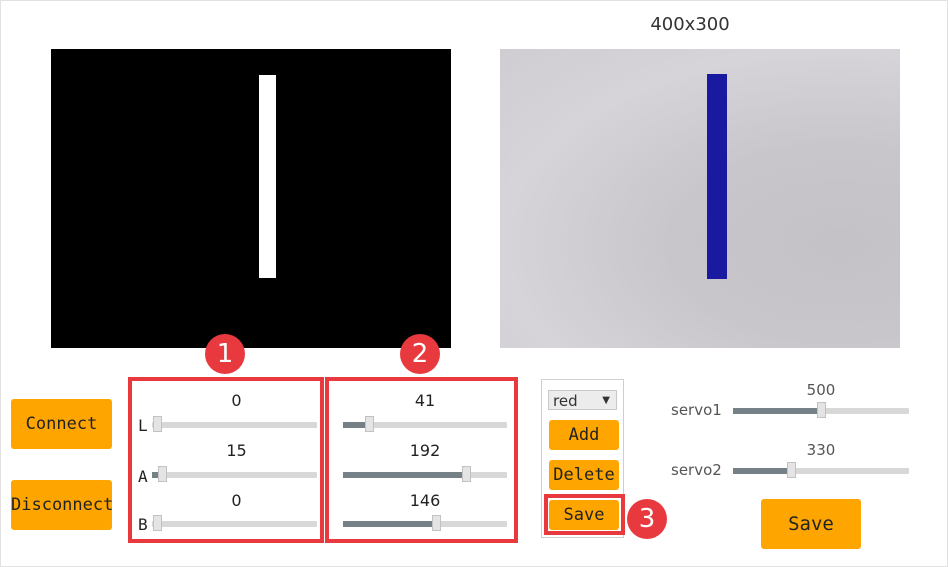 The height and width of the screenshot is (567, 948). I want to click on servo1-slider, so click(821, 410).